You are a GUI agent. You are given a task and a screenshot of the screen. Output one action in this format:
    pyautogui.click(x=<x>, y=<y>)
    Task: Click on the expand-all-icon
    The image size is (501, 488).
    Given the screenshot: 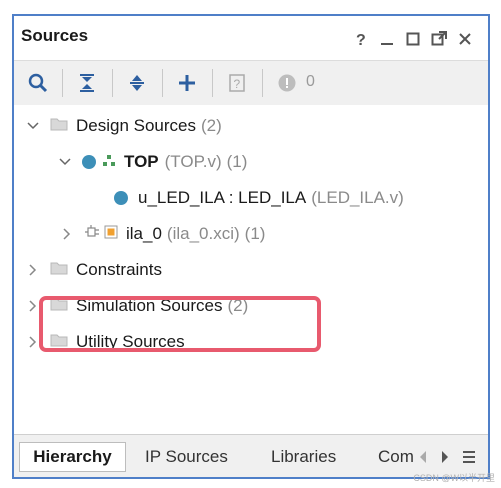 What is the action you would take?
    pyautogui.click(x=137, y=83)
    